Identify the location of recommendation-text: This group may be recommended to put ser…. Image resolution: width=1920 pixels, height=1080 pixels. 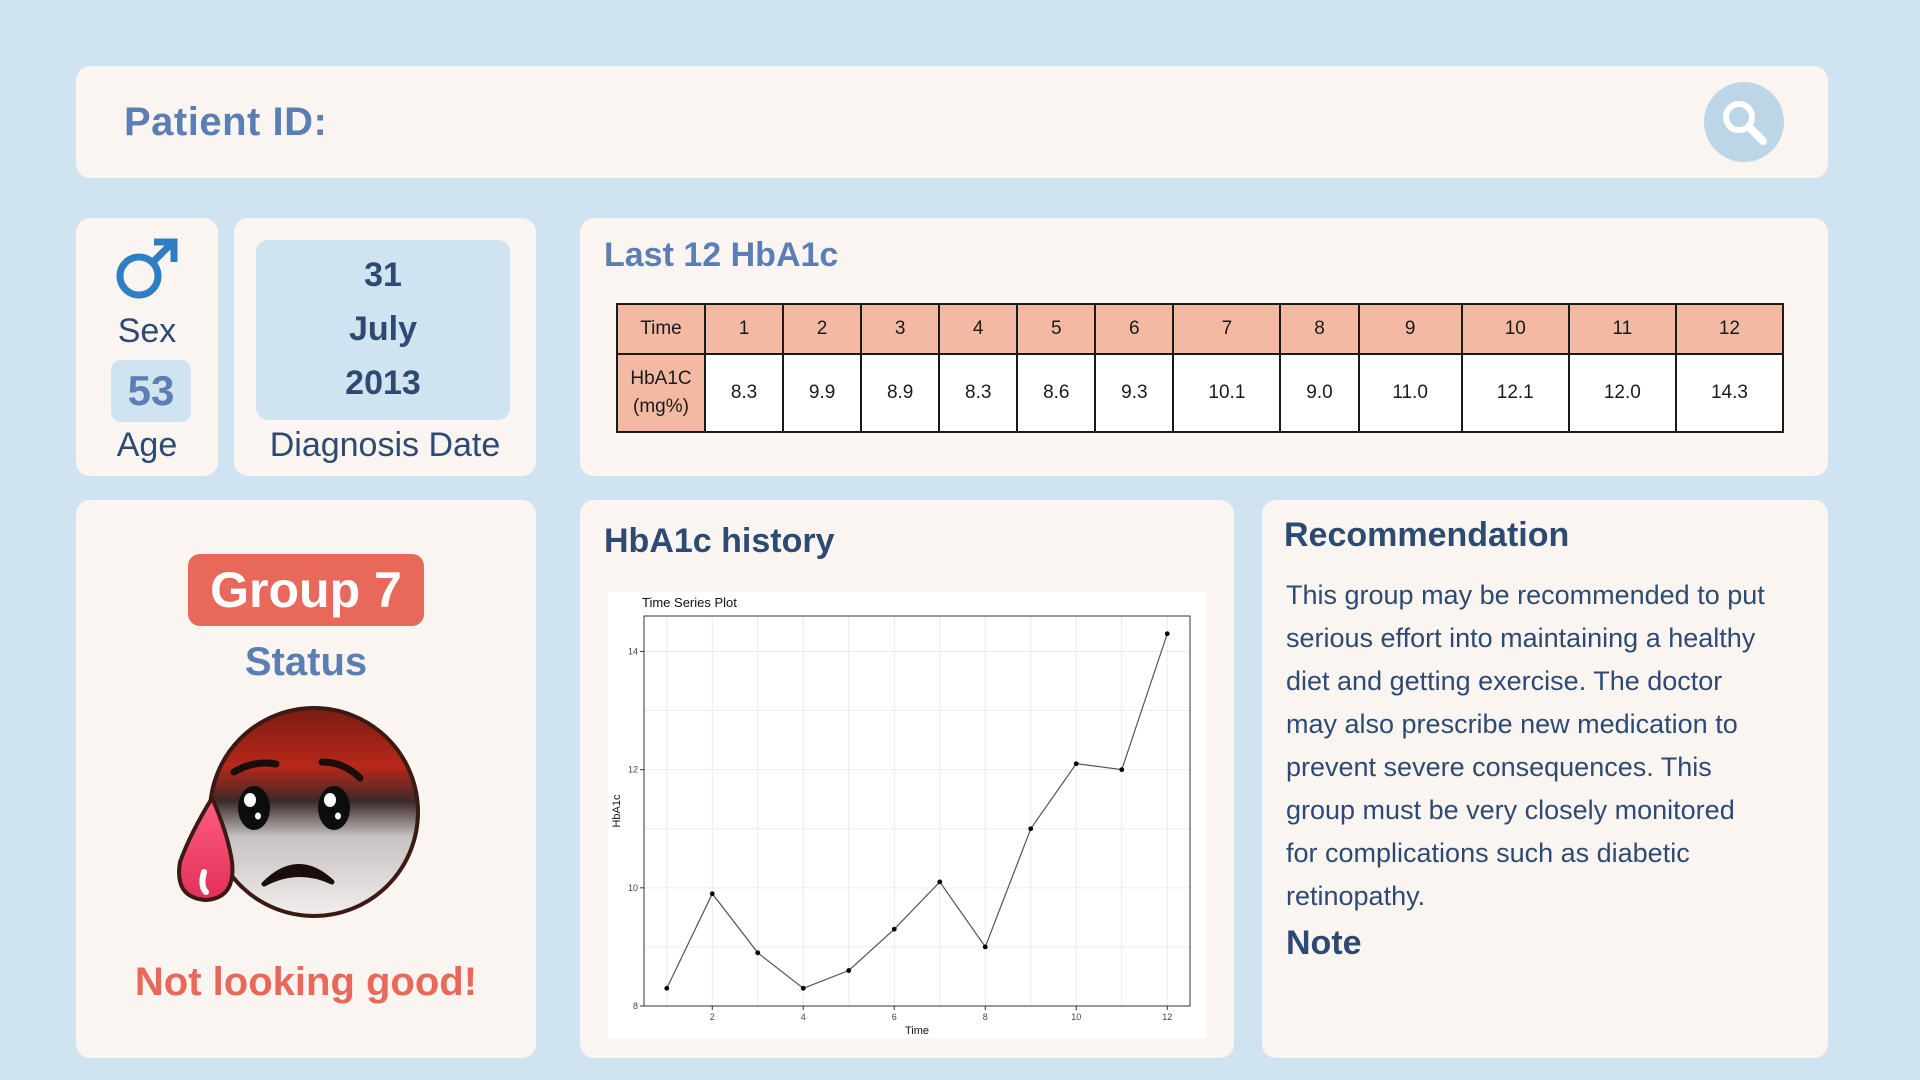
(1546, 746).